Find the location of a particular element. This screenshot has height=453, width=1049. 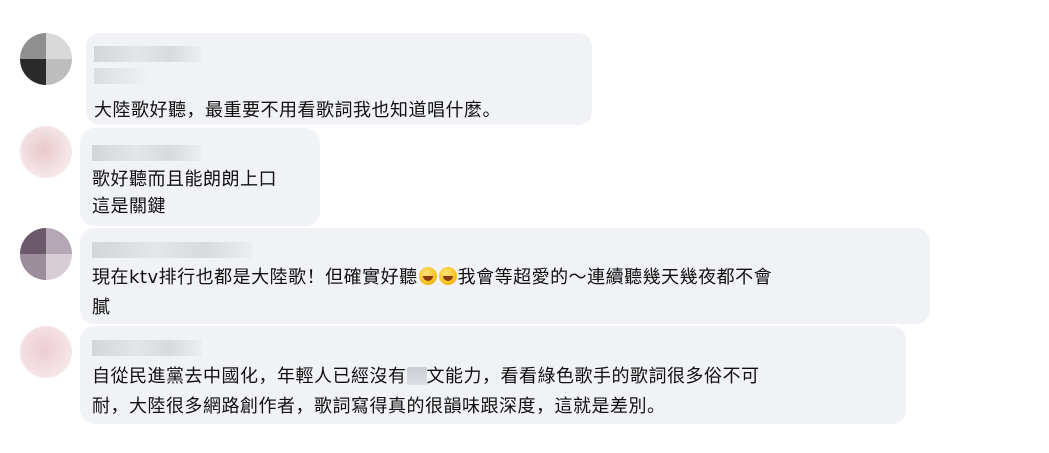

redacted-character is located at coordinates (416, 376).